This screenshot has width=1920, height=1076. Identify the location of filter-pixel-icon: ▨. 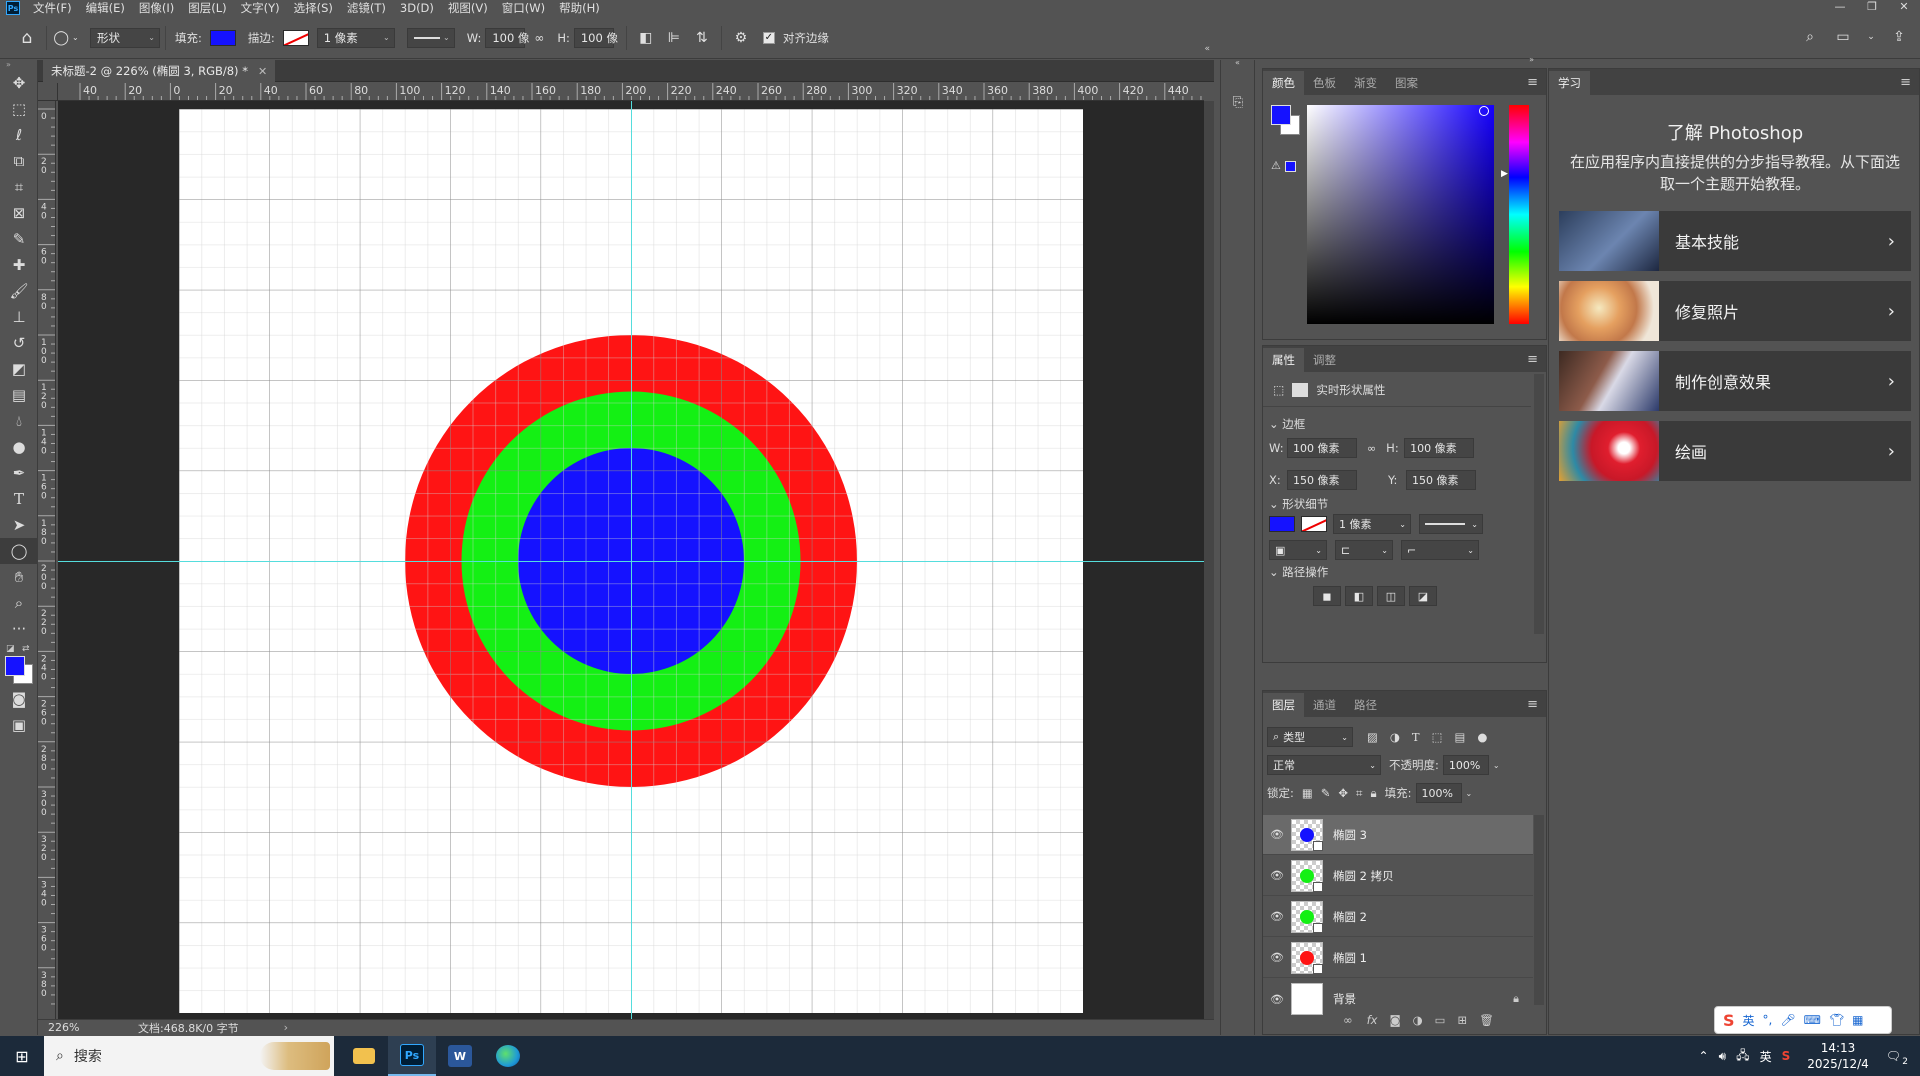
(1372, 737).